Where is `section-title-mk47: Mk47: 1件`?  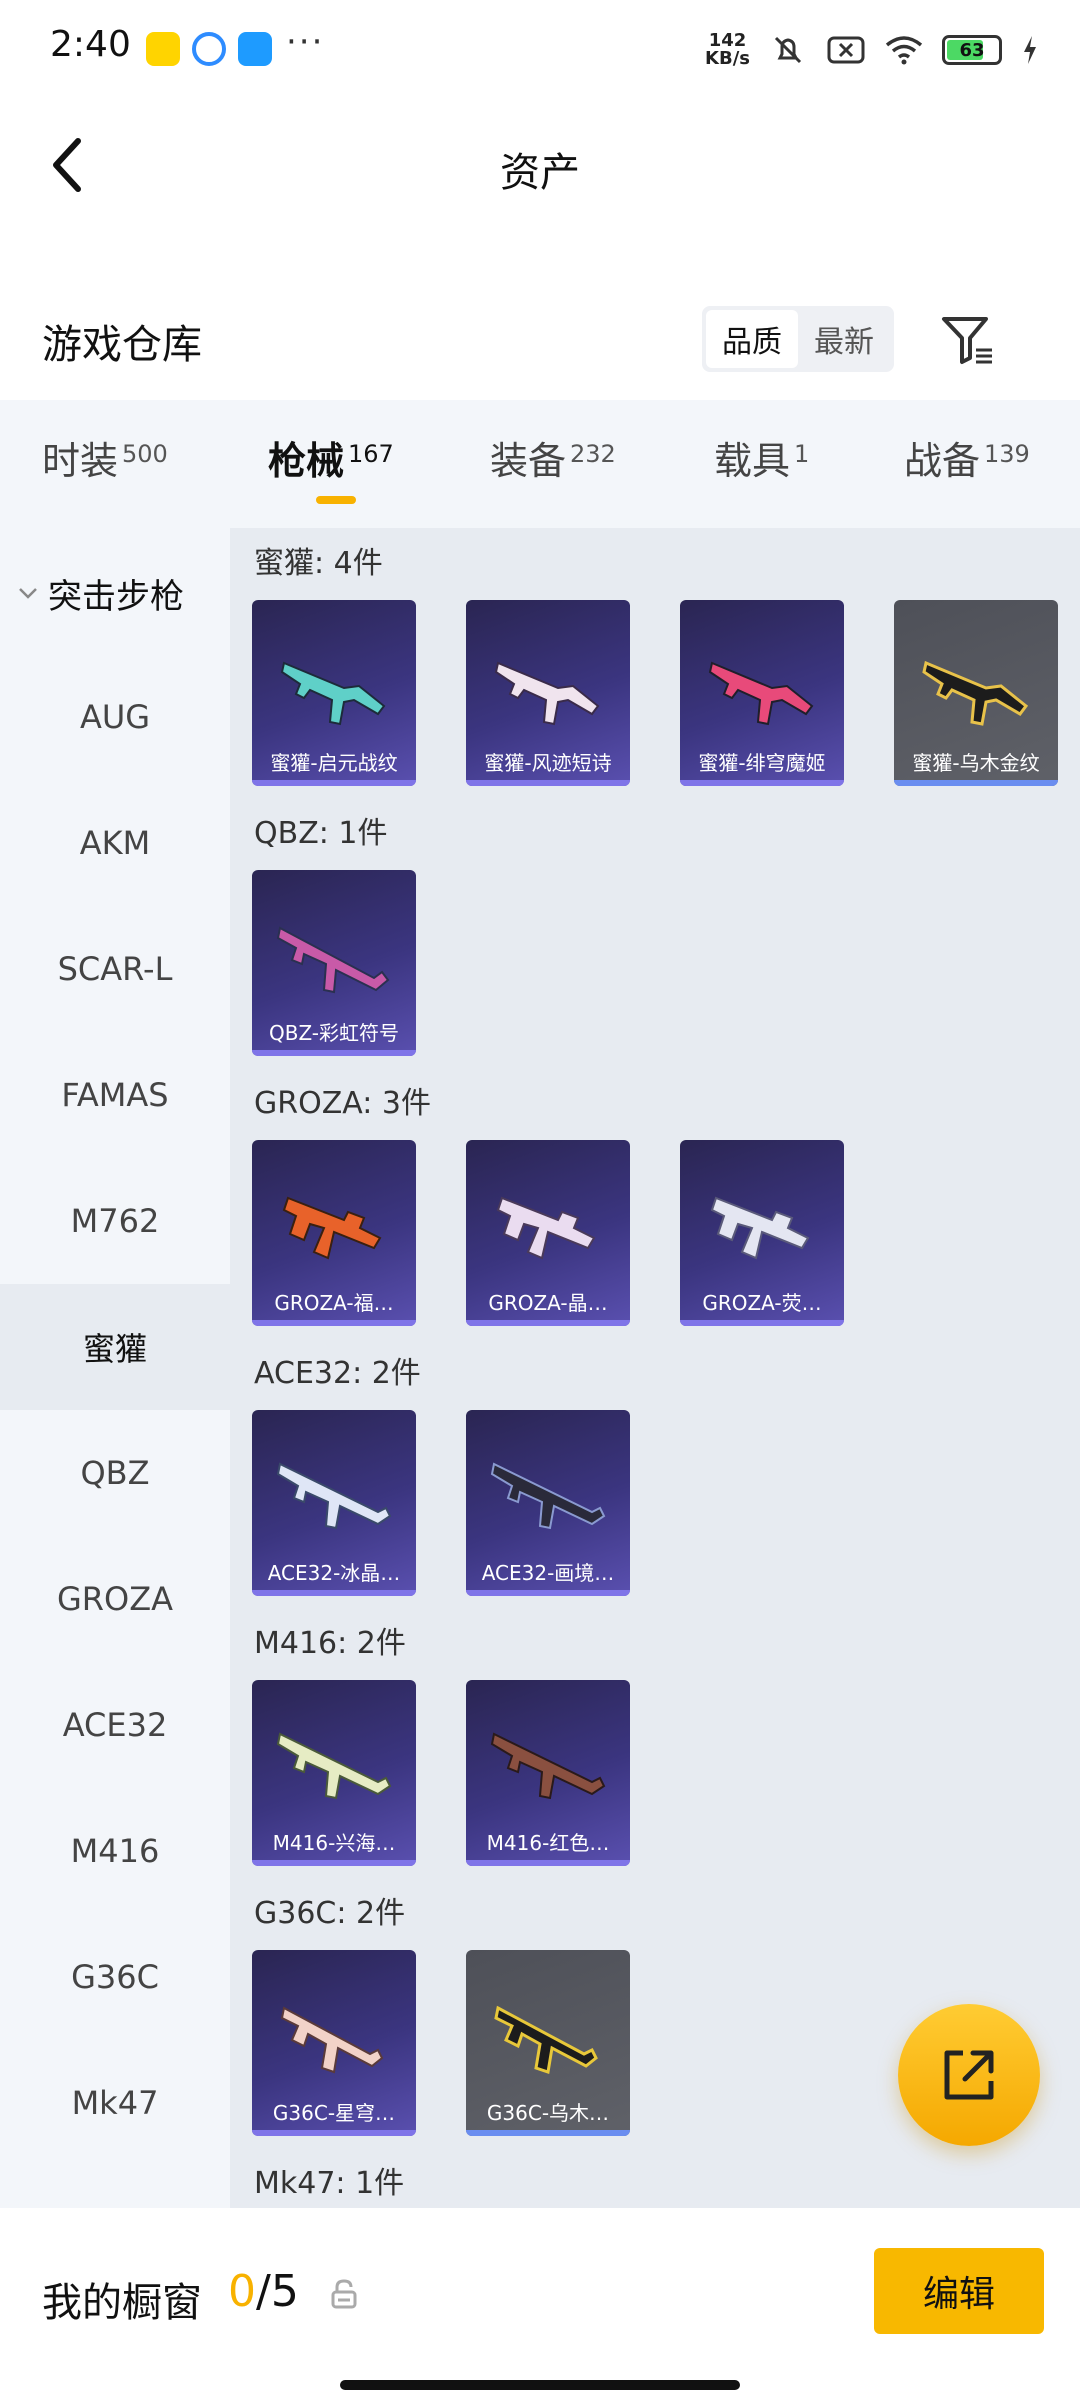
section-title-mk47: Mk47: 1件 is located at coordinates (329, 2183).